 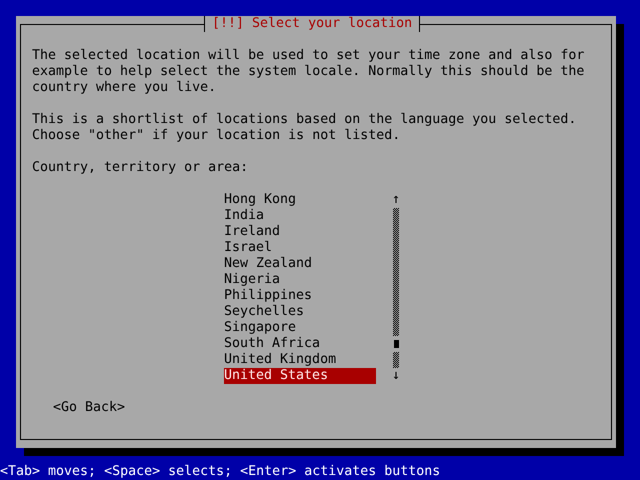 What do you see at coordinates (312, 24) in the screenshot?
I see `dialog-title: [!!] Select your location` at bounding box center [312, 24].